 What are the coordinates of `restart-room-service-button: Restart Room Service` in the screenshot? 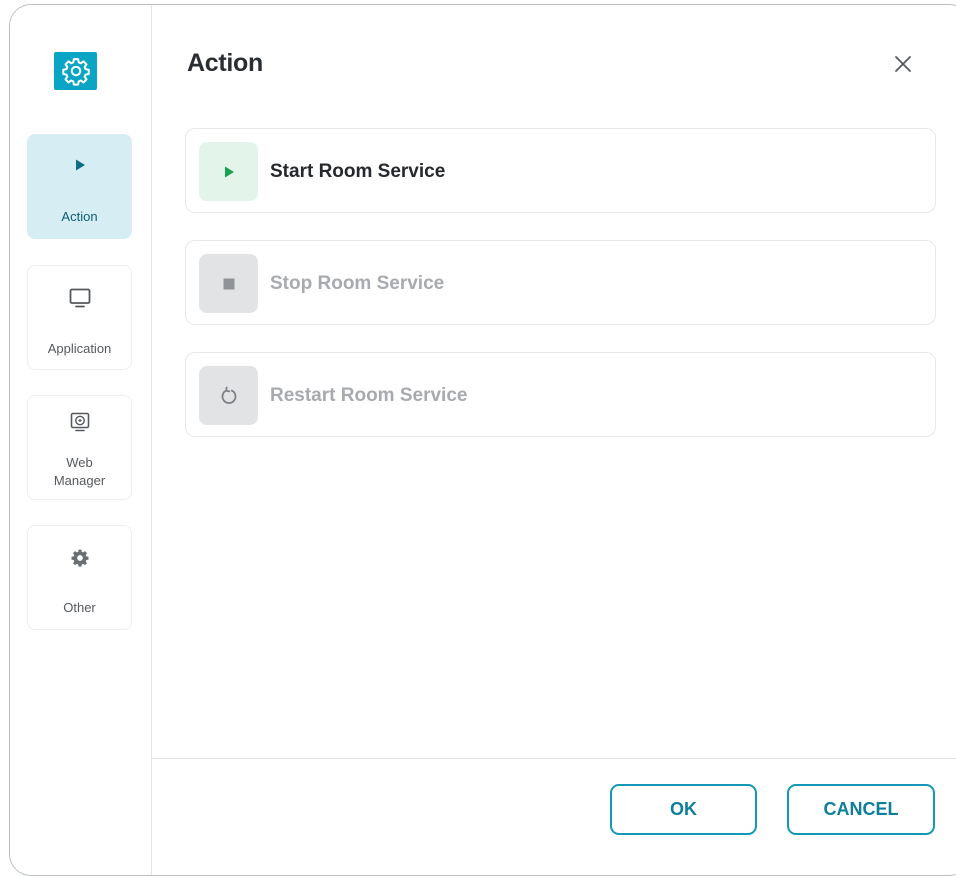 It's located at (560, 394).